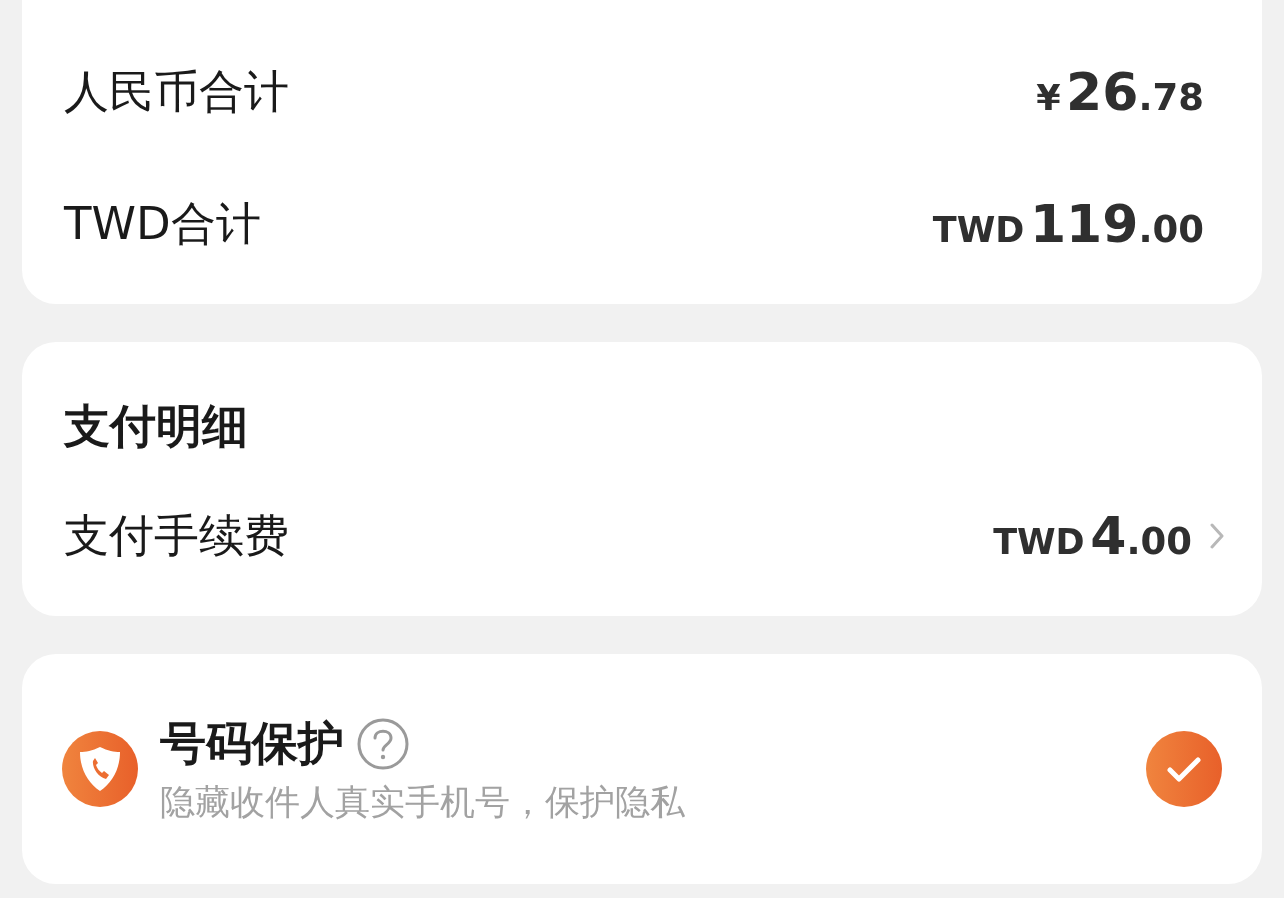 The image size is (1284, 898). Describe the element at coordinates (176, 92) in the screenshot. I see `total-label: 人民币合计` at that location.